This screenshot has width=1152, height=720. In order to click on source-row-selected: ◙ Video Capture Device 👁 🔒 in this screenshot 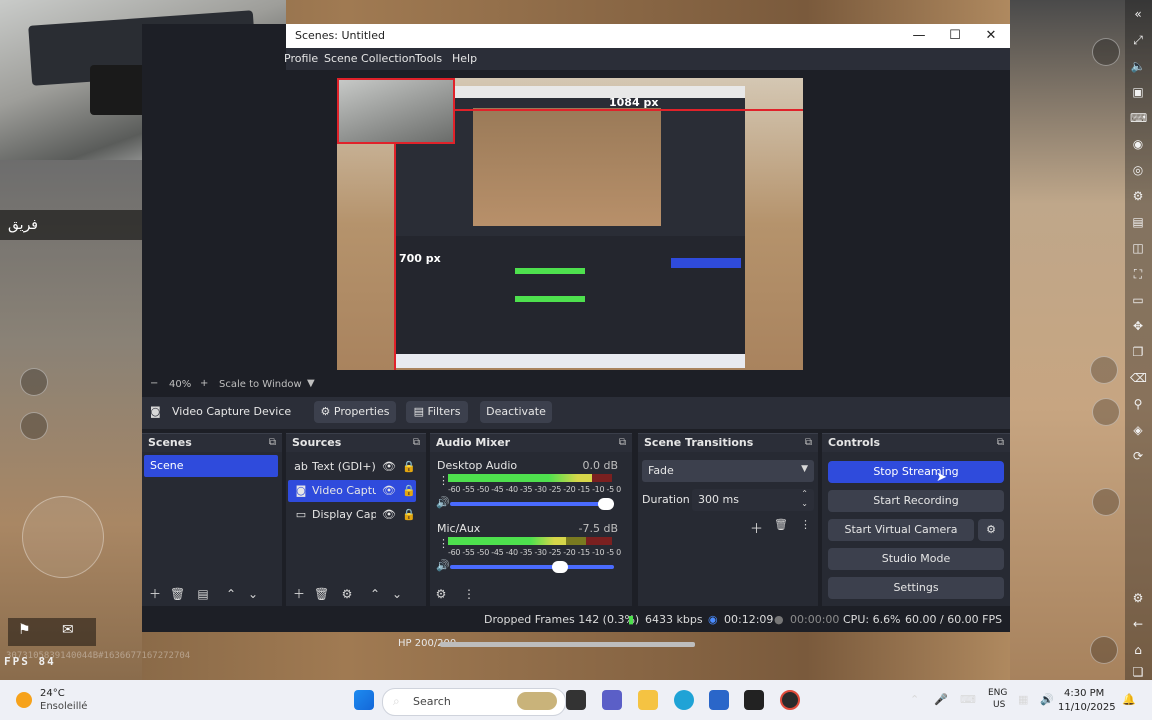, I will do `click(352, 491)`.